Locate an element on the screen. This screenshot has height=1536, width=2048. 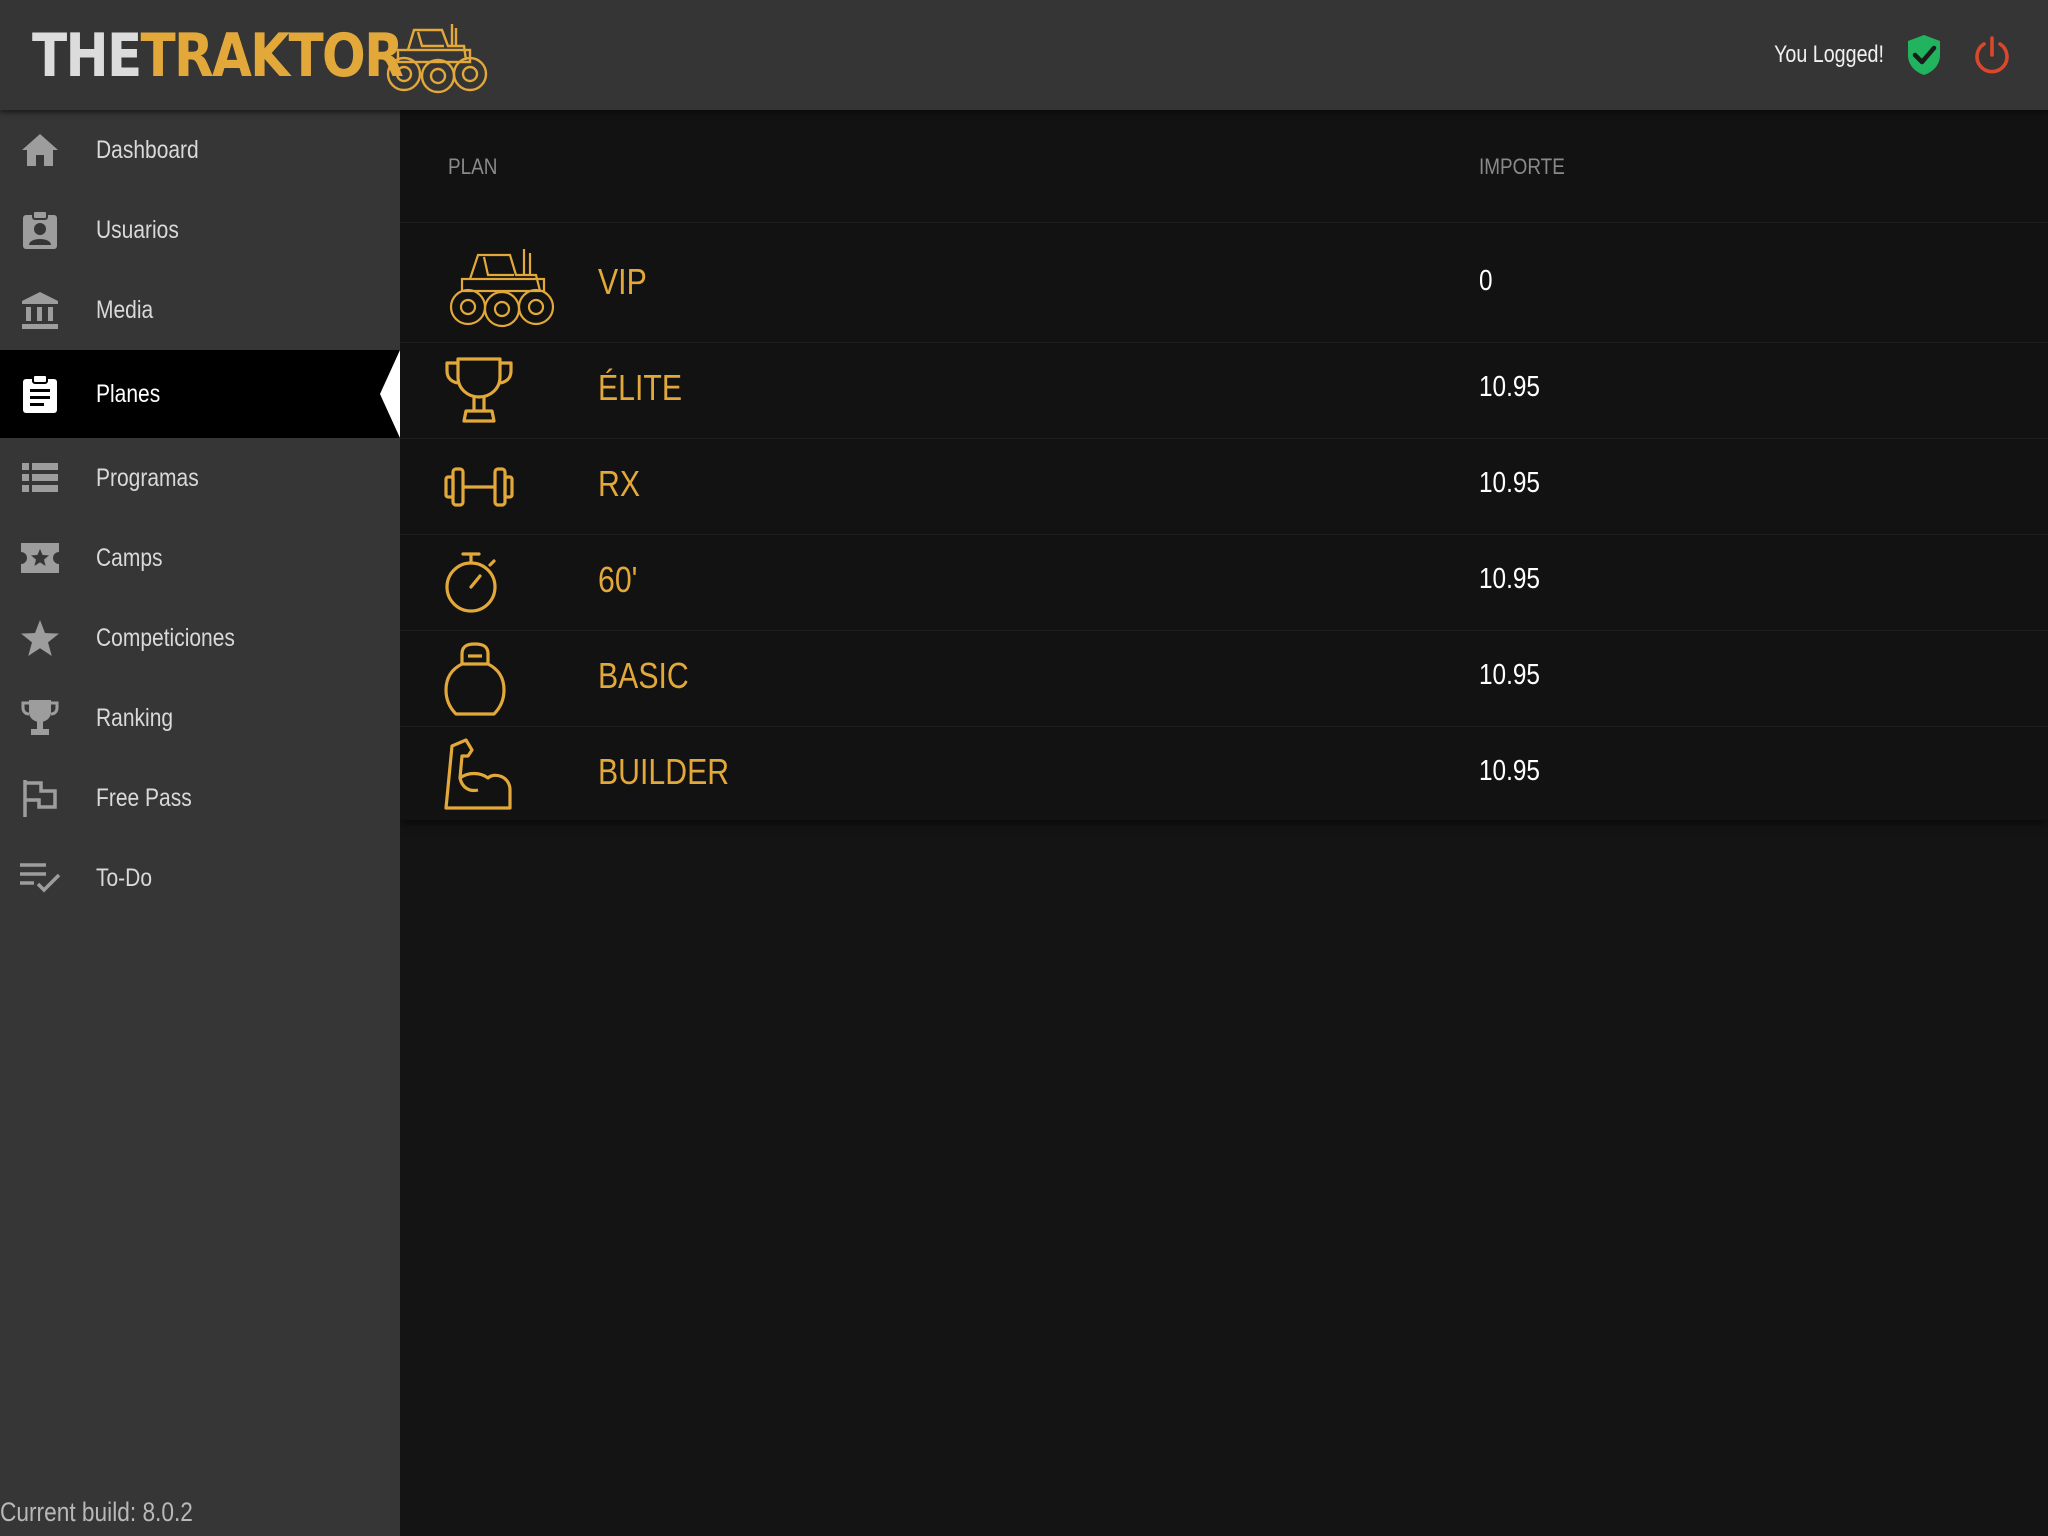
table-row: 60' 10.95 is located at coordinates (1224, 582).